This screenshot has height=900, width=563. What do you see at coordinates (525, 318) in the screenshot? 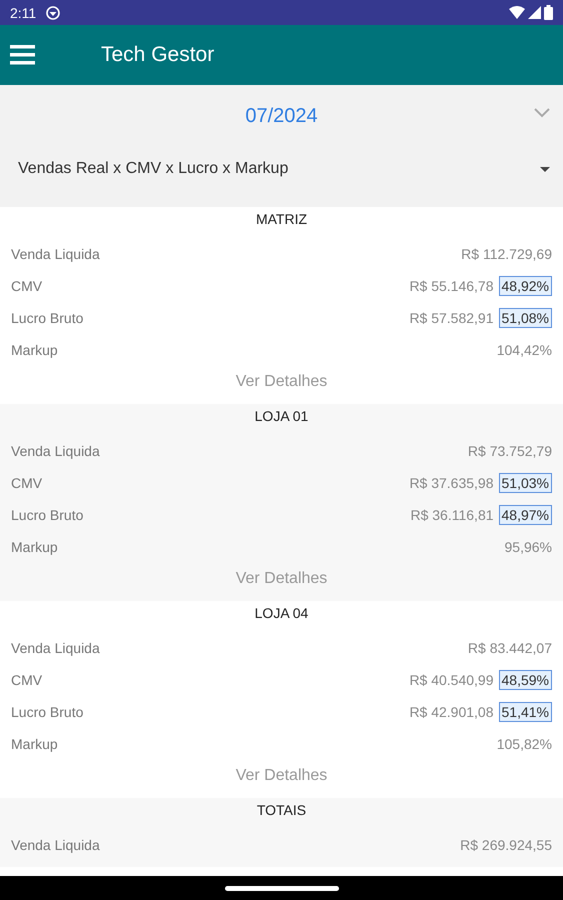
I see `percent-badge: 51,08%` at bounding box center [525, 318].